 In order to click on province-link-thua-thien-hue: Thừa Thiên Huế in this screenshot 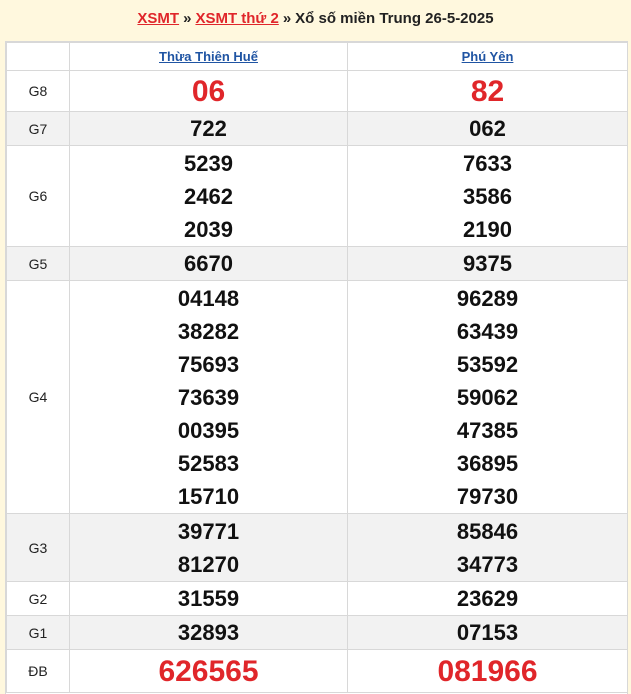, I will do `click(208, 56)`.